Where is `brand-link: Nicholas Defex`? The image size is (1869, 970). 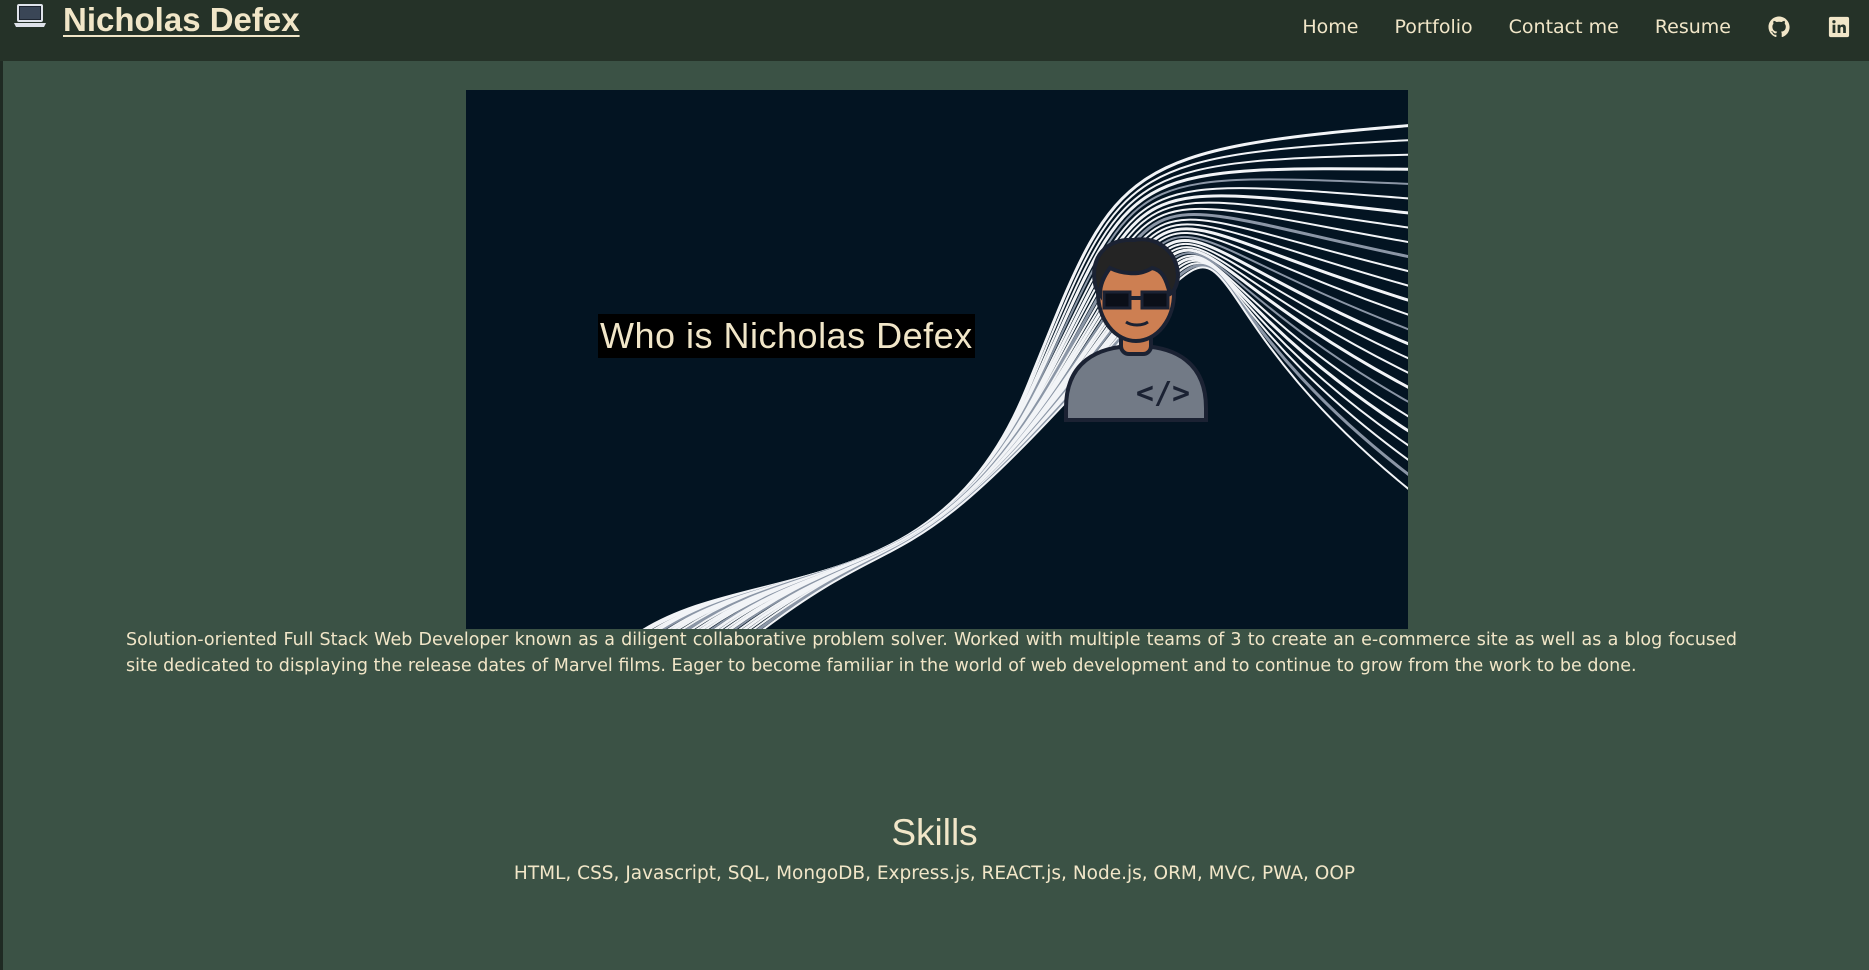
brand-link: Nicholas Defex is located at coordinates (156, 20).